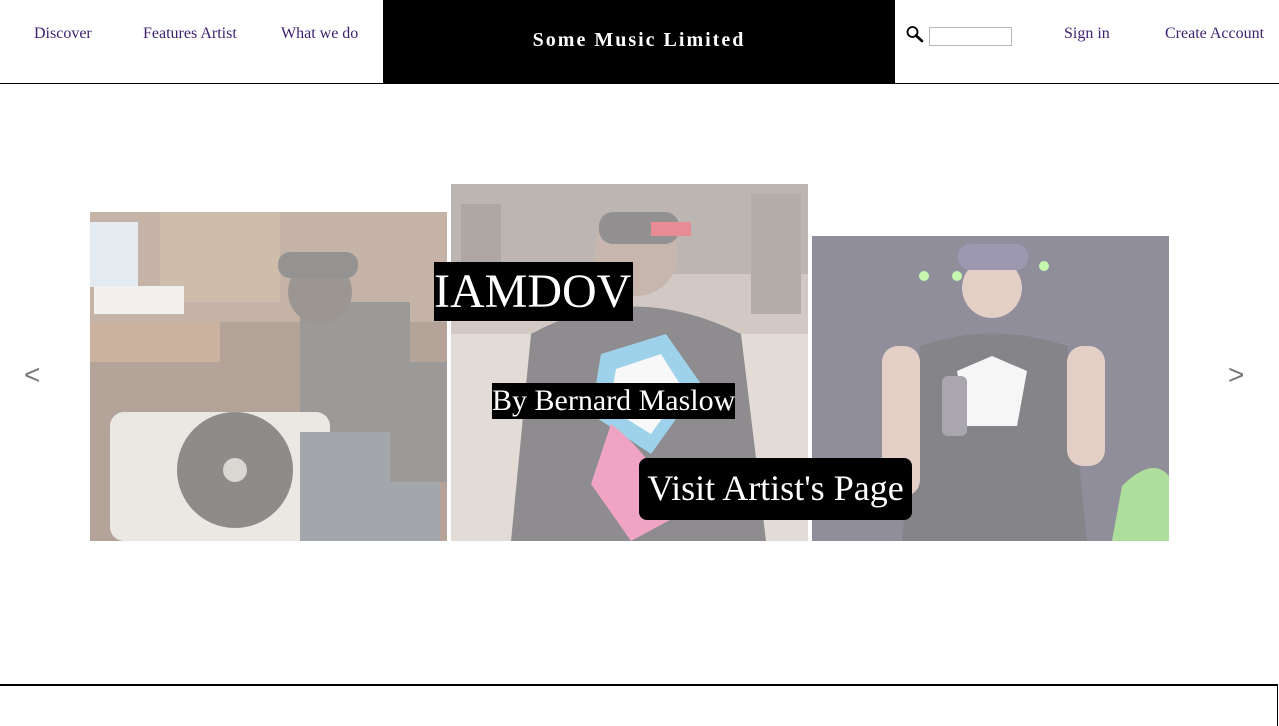 The width and height of the screenshot is (1279, 726). What do you see at coordinates (915, 35) in the screenshot?
I see `search-icon` at bounding box center [915, 35].